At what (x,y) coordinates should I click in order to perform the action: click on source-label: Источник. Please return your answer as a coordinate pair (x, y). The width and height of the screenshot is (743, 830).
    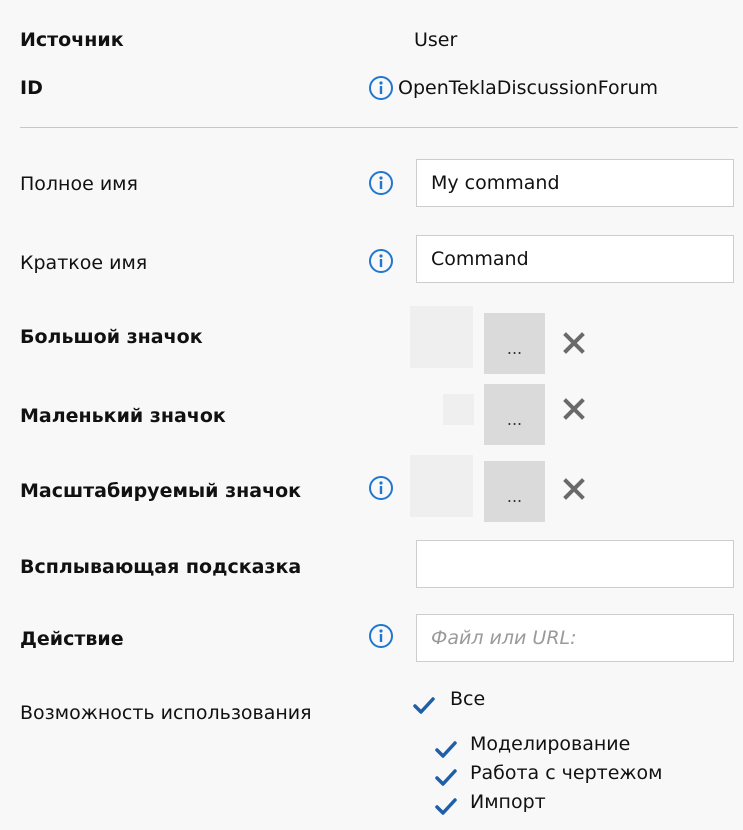
    Looking at the image, I should click on (72, 40).